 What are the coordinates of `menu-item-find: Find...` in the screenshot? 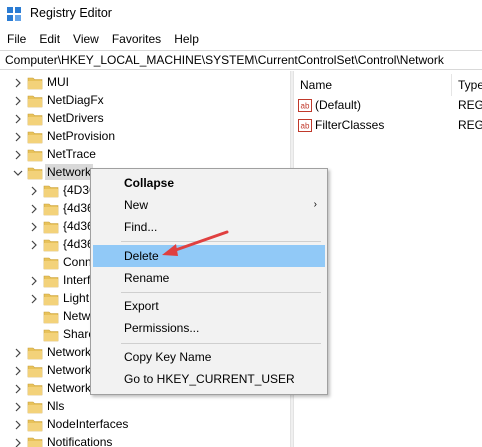 It's located at (209, 227).